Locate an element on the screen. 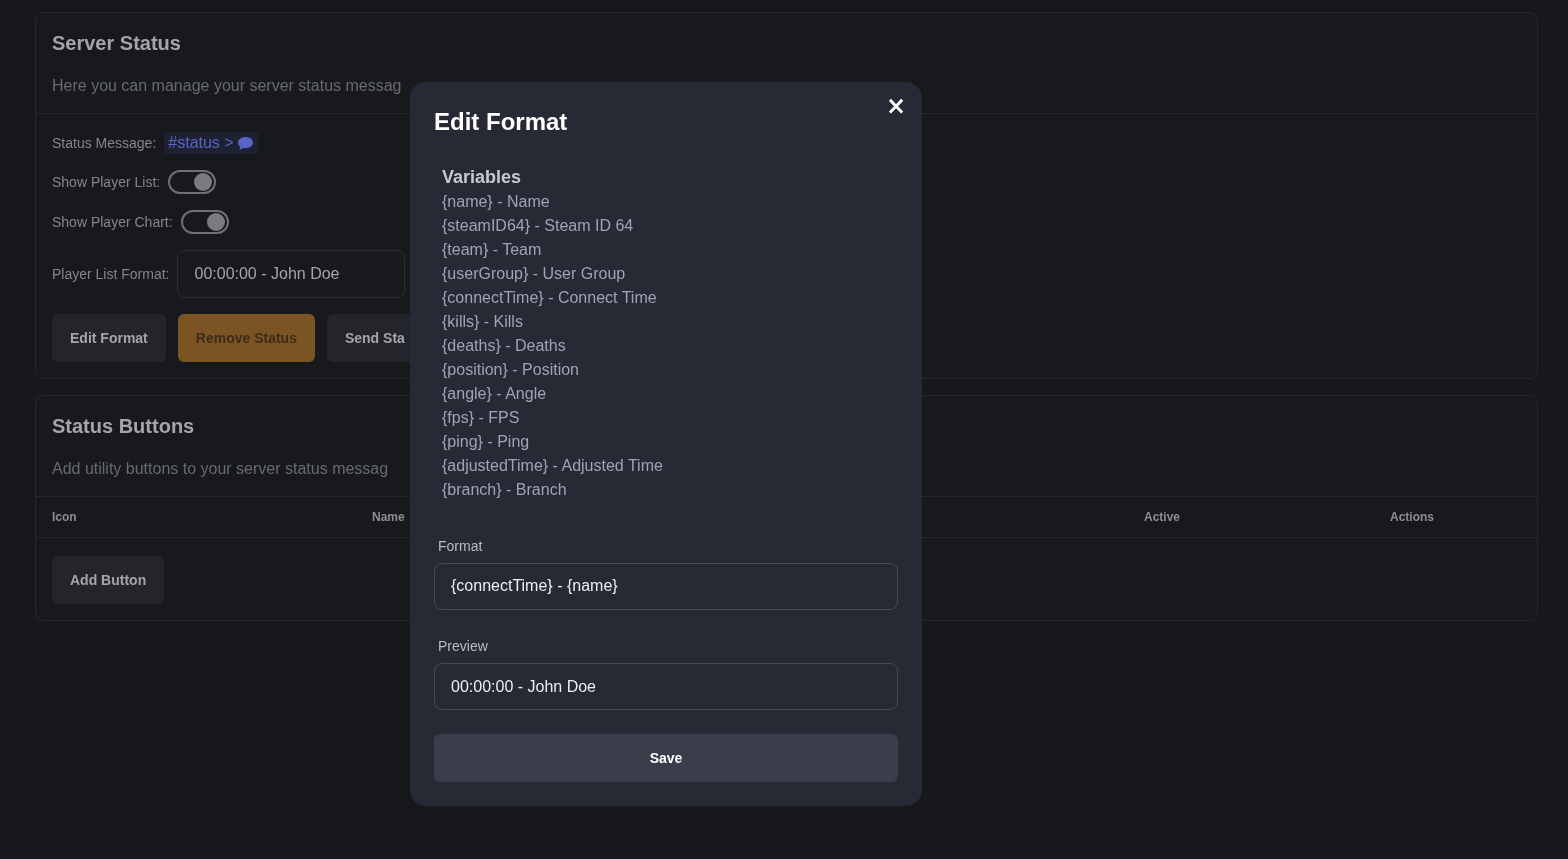 The height and width of the screenshot is (859, 1568). variable-line: {kills} - Kills is located at coordinates (482, 322).